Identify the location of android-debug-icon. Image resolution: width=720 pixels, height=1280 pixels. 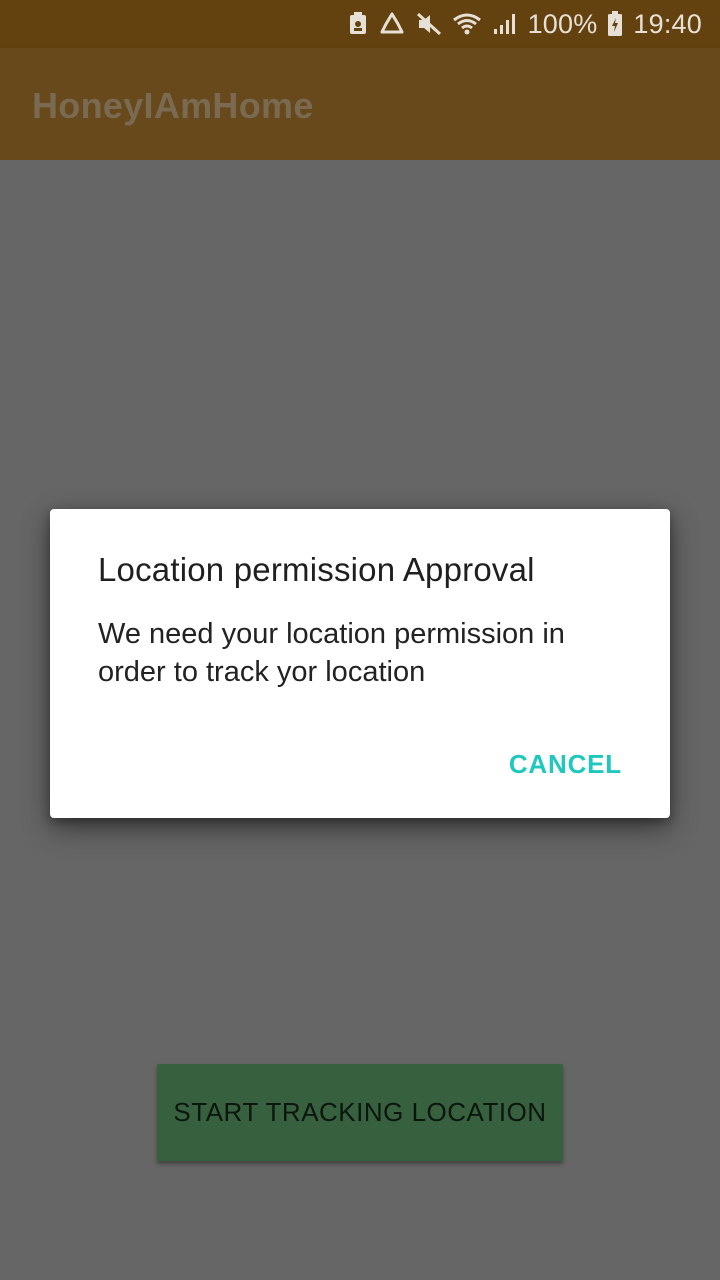
(358, 24).